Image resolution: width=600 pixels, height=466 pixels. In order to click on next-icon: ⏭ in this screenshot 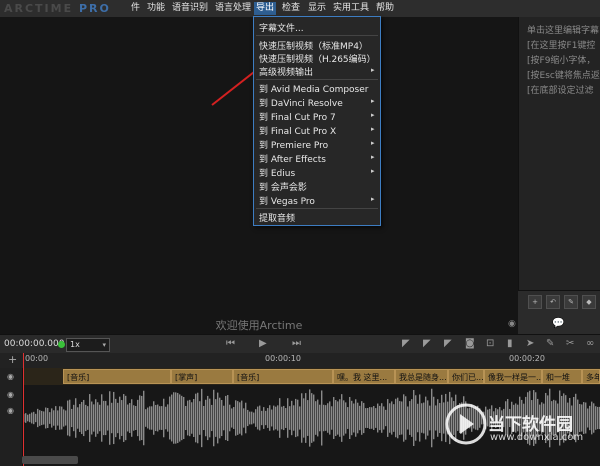, I will do `click(296, 343)`.